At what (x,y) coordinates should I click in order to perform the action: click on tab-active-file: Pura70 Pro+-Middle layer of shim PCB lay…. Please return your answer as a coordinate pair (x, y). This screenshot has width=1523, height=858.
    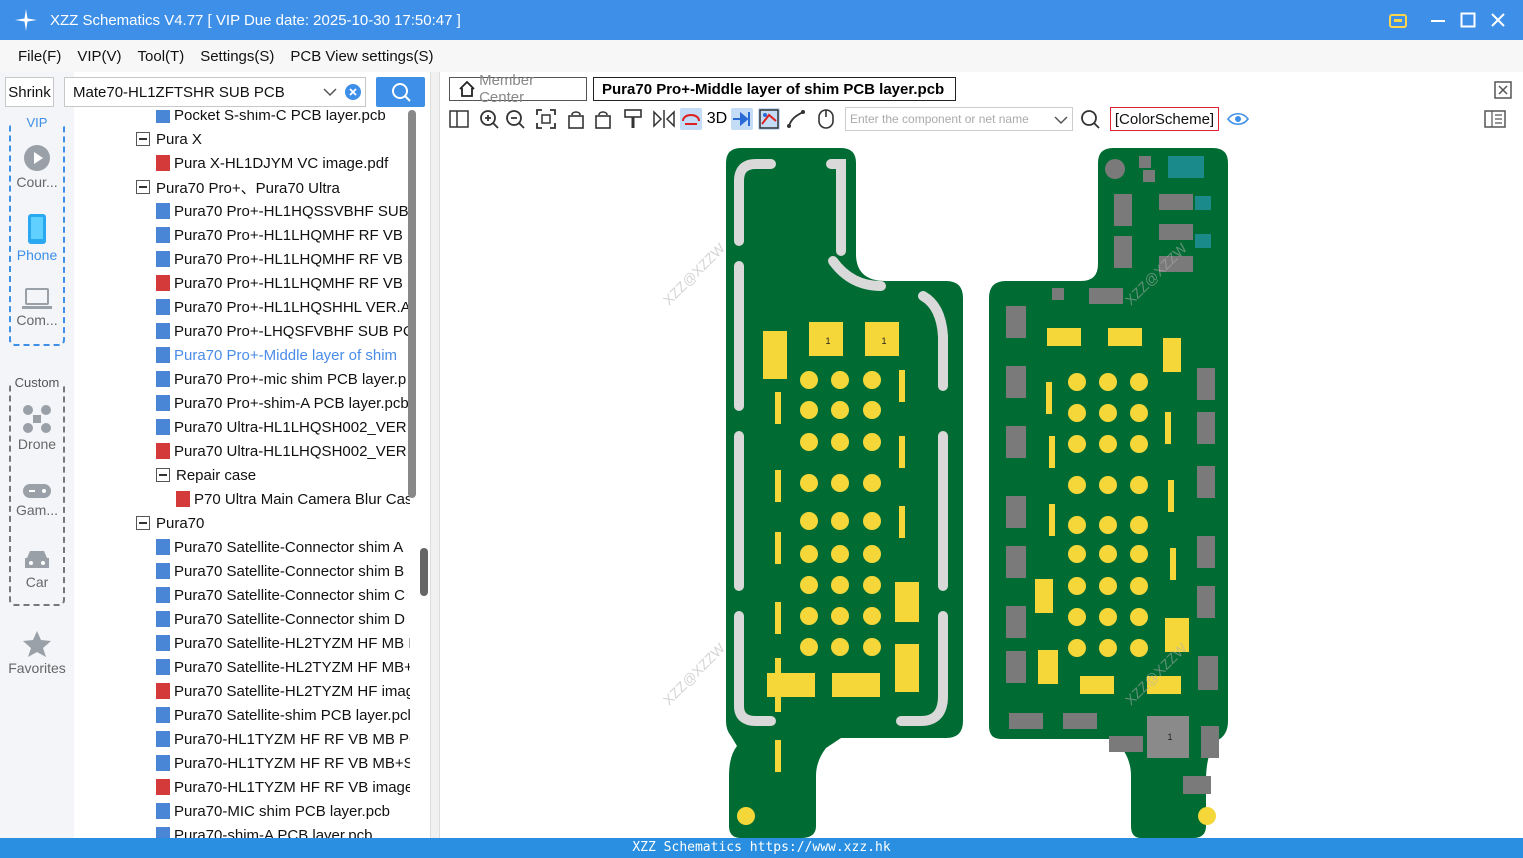
    Looking at the image, I should click on (774, 89).